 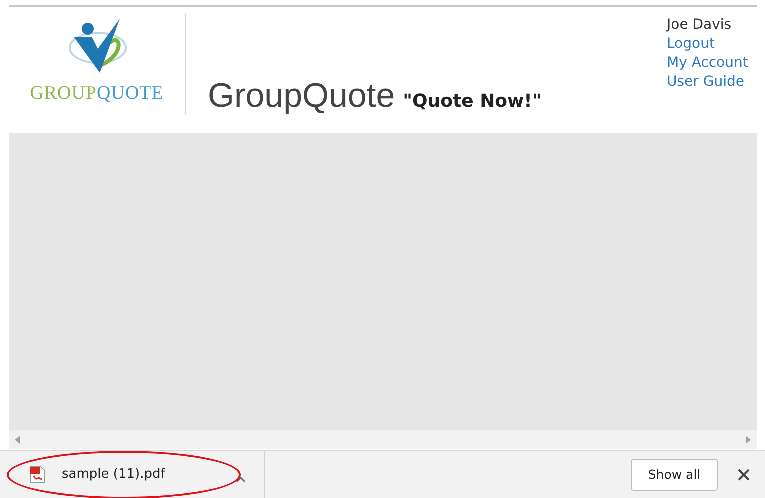 I want to click on logo-text: GROUPQUOTE, so click(x=97, y=94).